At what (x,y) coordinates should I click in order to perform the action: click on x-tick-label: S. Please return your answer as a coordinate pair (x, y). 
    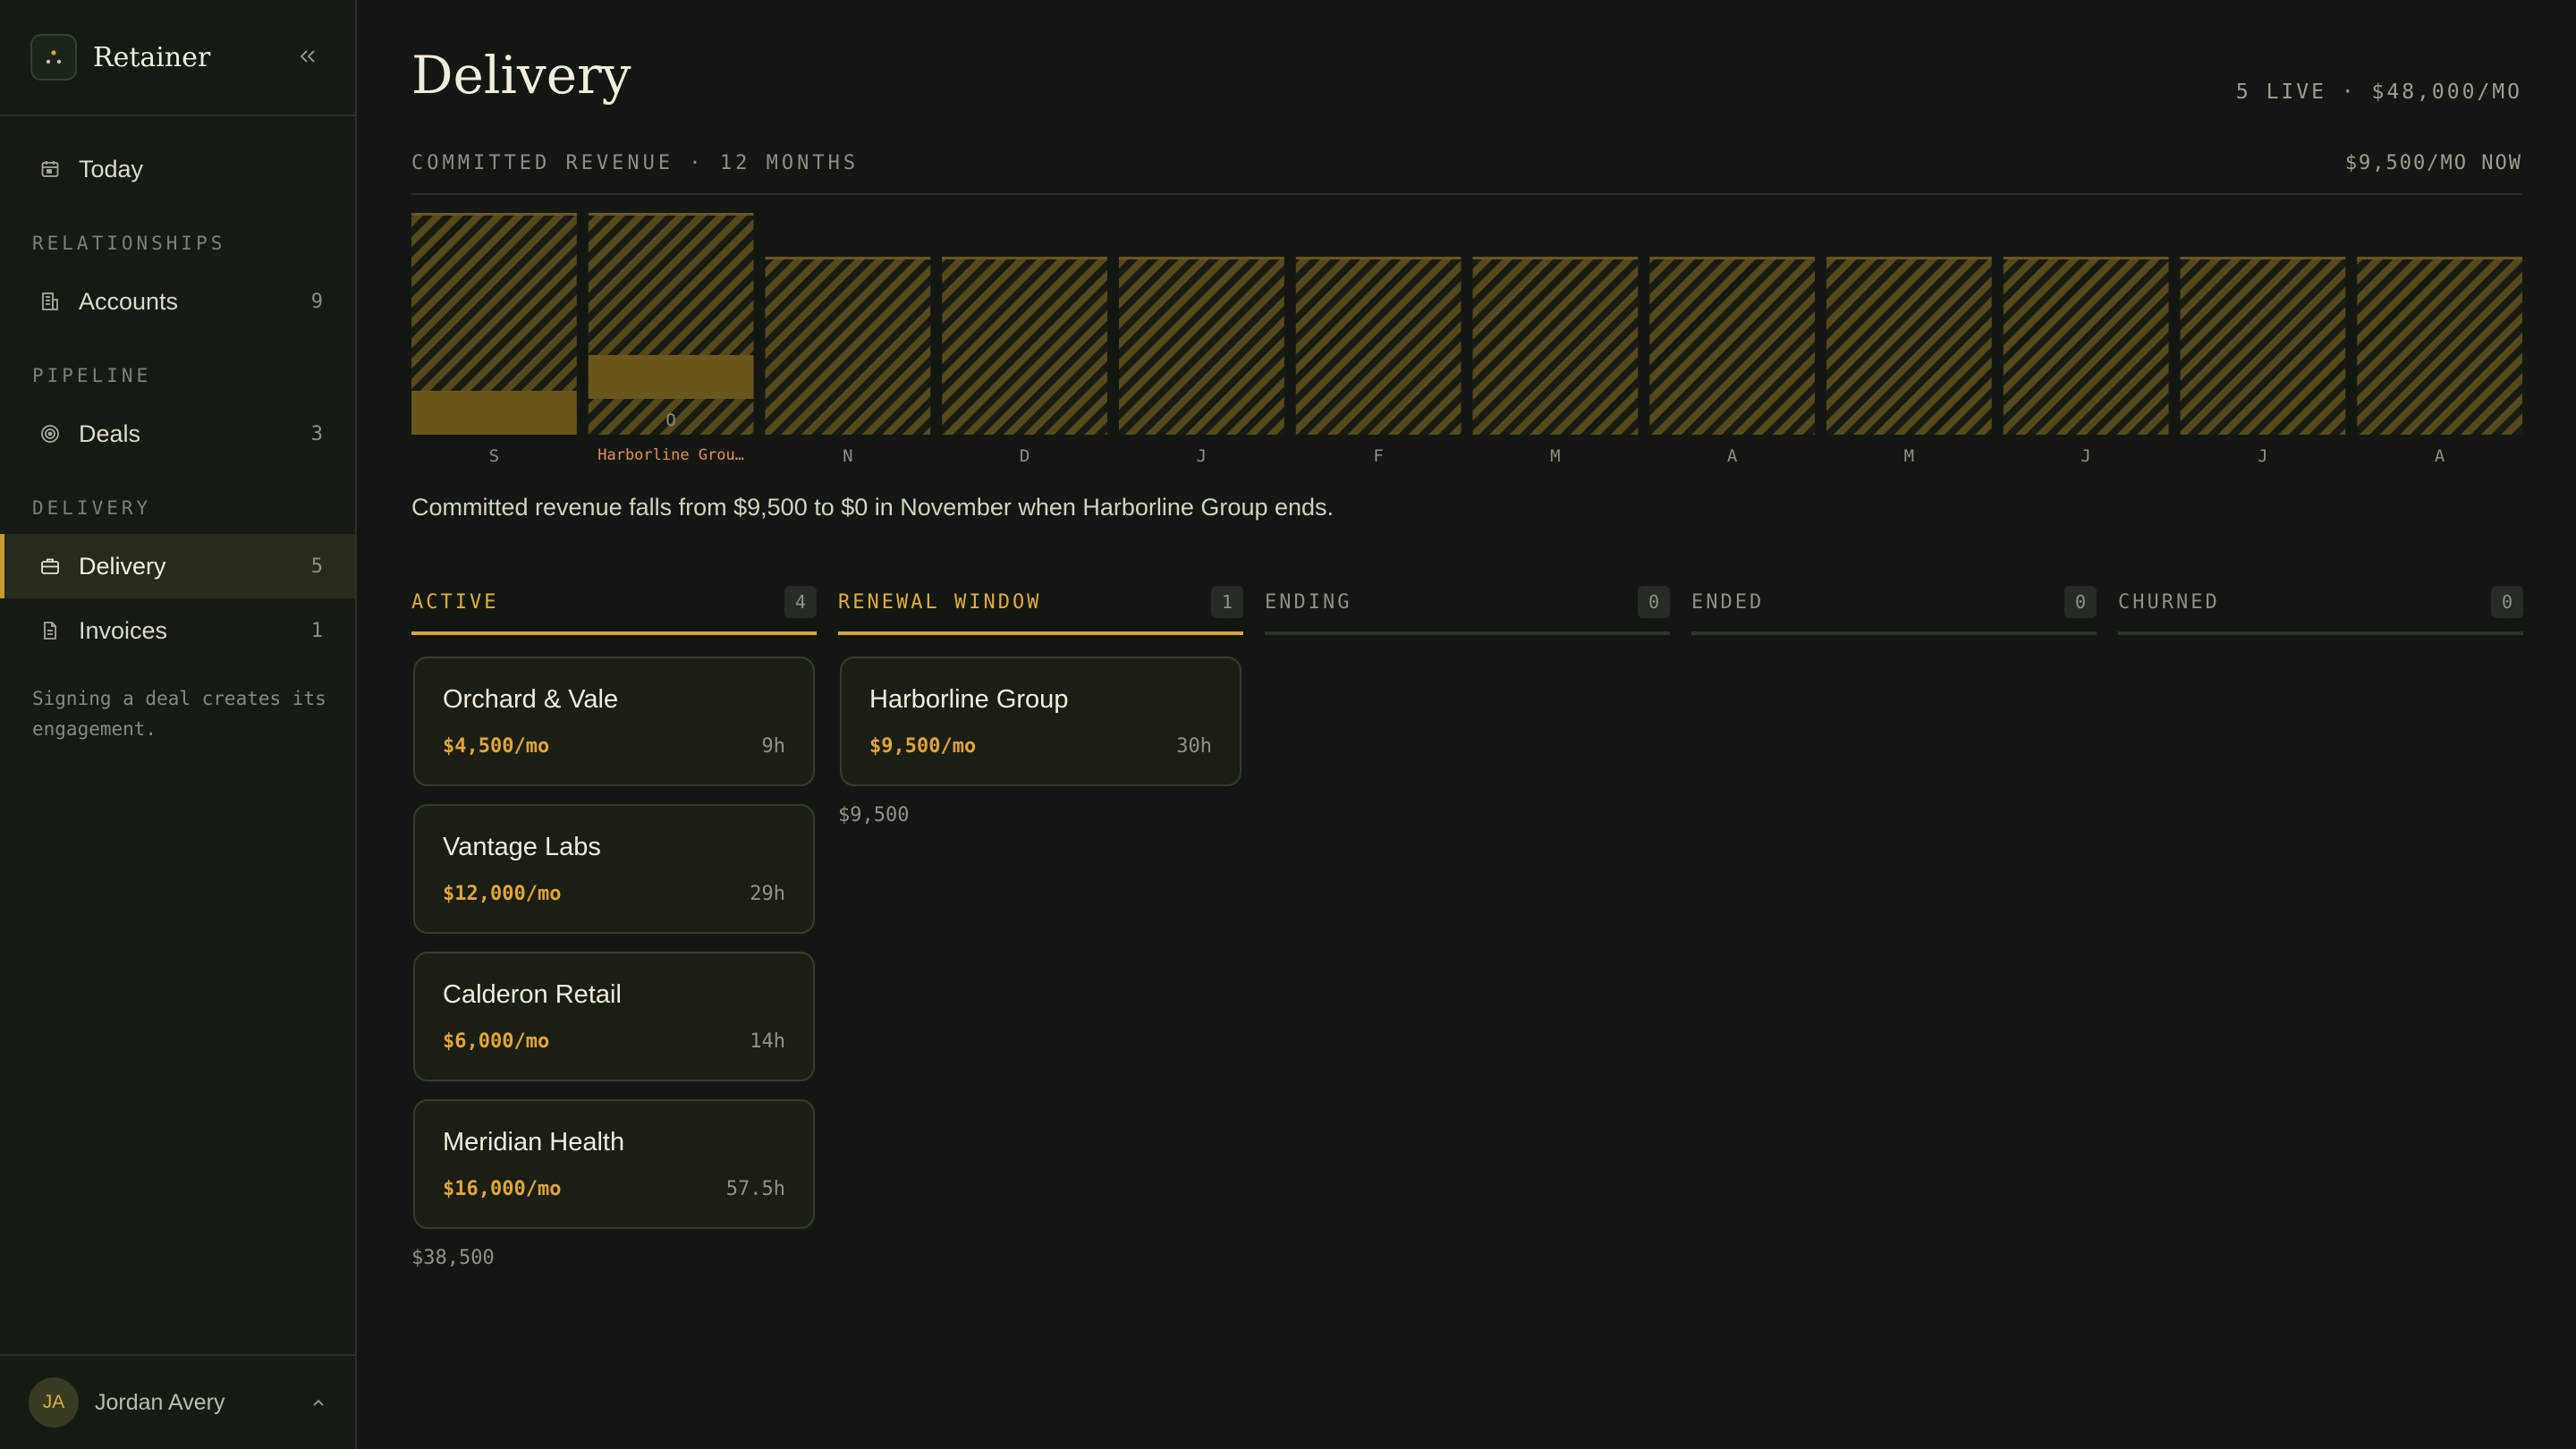
    Looking at the image, I should click on (494, 456).